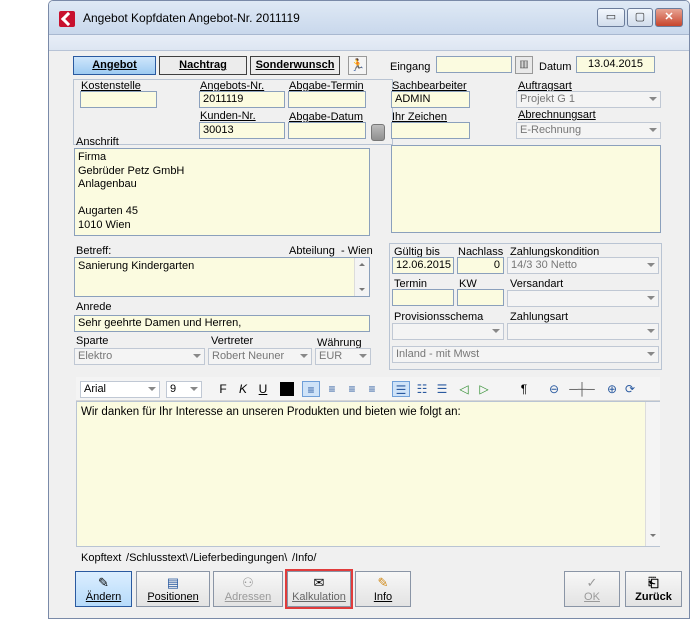 The height and width of the screenshot is (619, 694). What do you see at coordinates (232, 341) in the screenshot?
I see `vertreter-label: Vertreter` at bounding box center [232, 341].